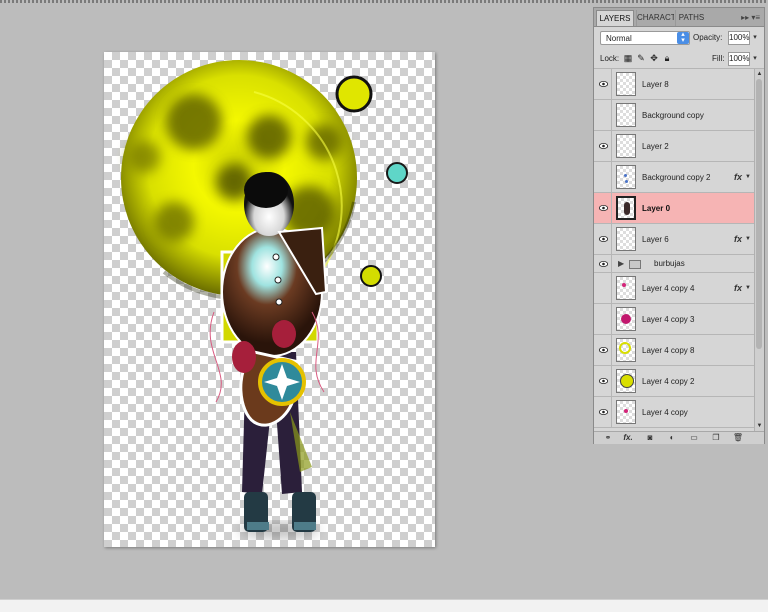 The width and height of the screenshot is (768, 612). What do you see at coordinates (635, 264) in the screenshot?
I see `folder-icon` at bounding box center [635, 264].